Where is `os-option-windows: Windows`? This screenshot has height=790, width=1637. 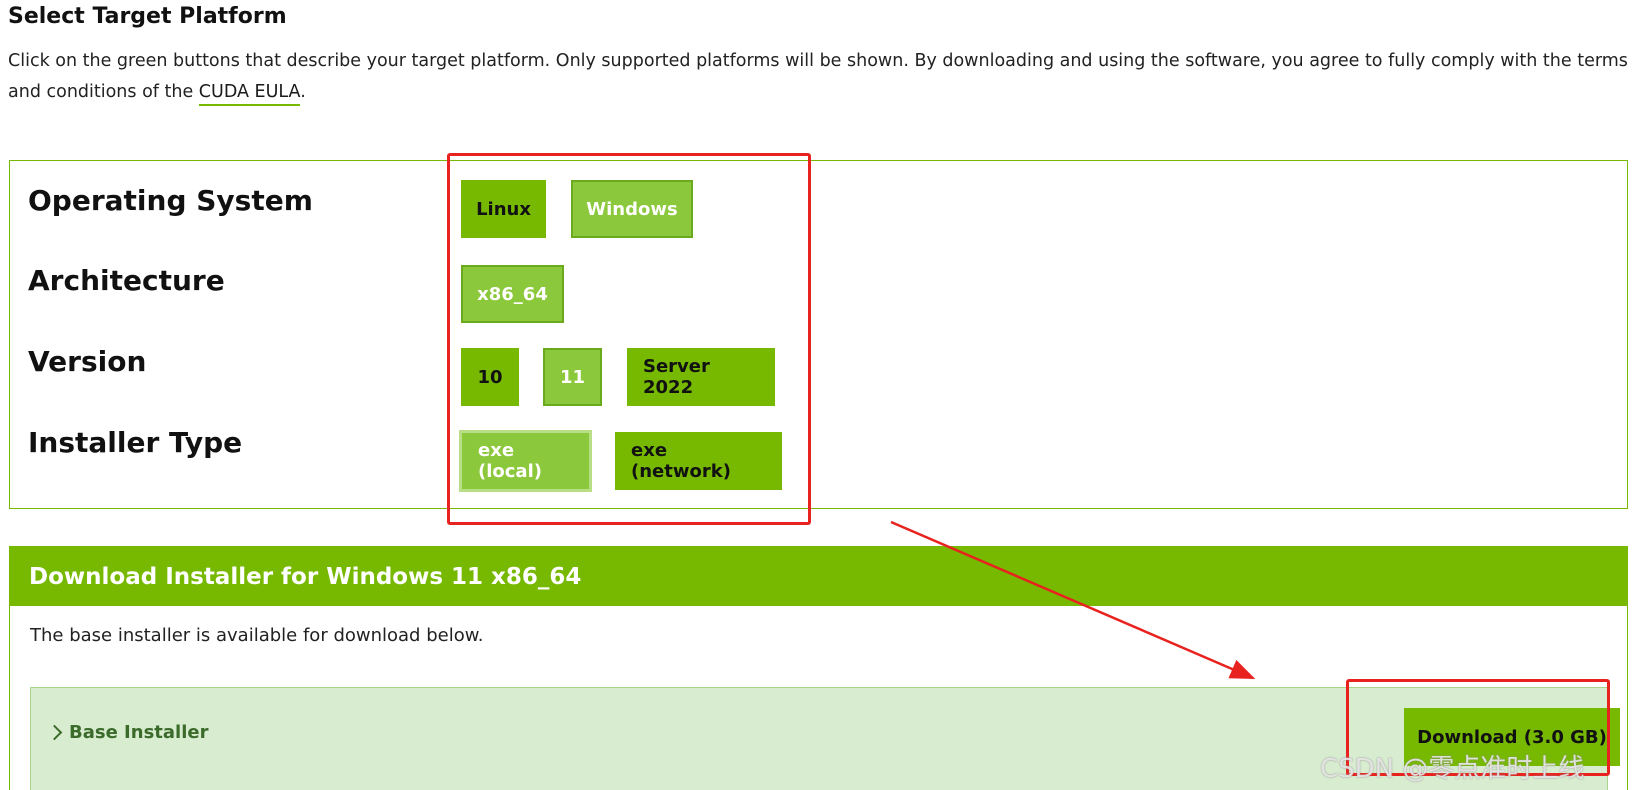 os-option-windows: Windows is located at coordinates (632, 209).